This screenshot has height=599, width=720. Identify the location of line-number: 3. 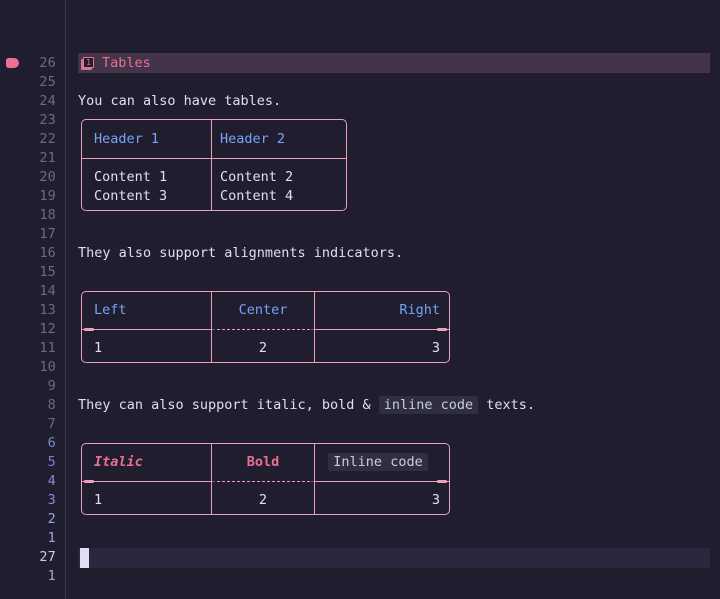
(28, 500).